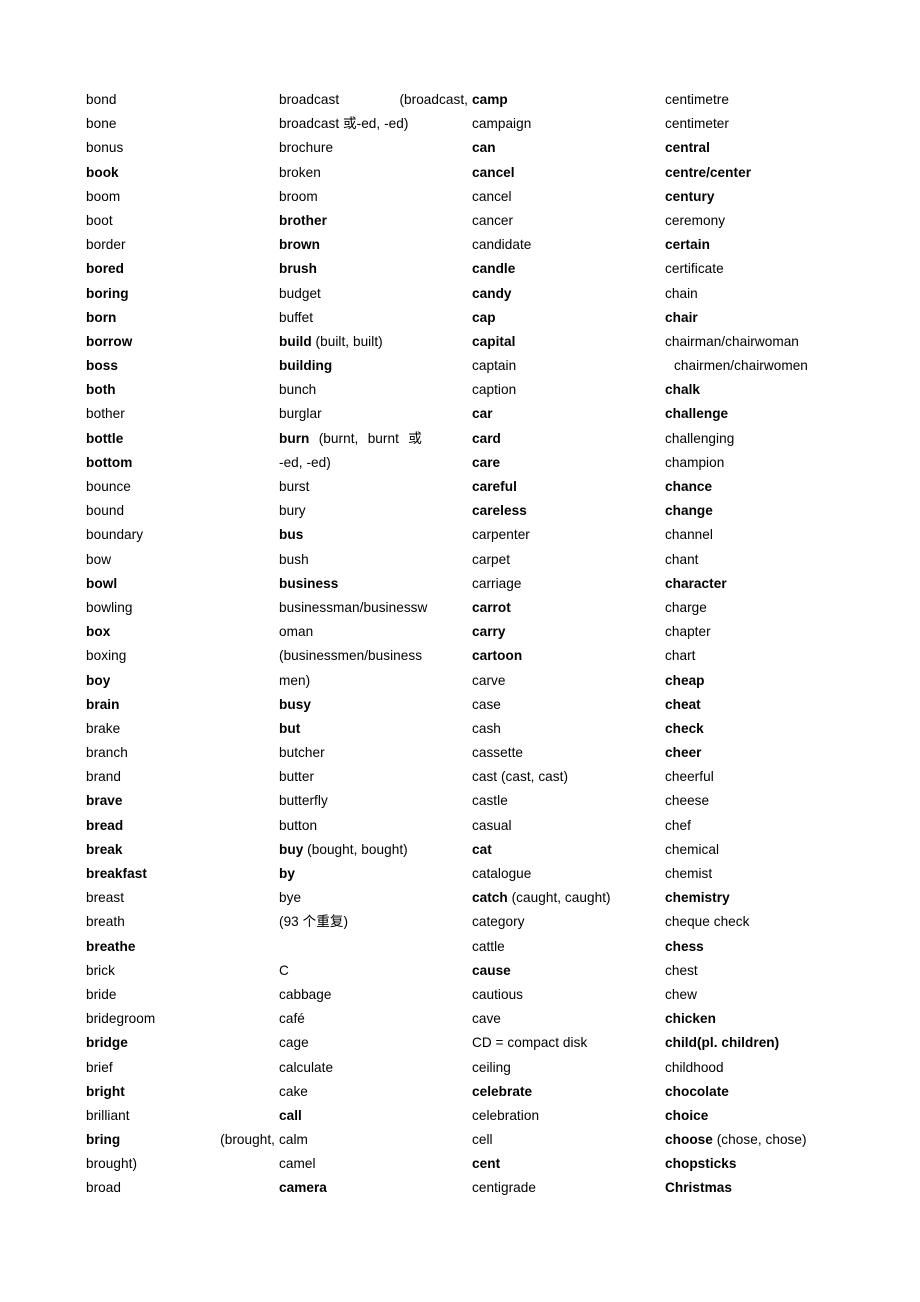 The width and height of the screenshot is (920, 1302). I want to click on word-entry: breast, so click(105, 898).